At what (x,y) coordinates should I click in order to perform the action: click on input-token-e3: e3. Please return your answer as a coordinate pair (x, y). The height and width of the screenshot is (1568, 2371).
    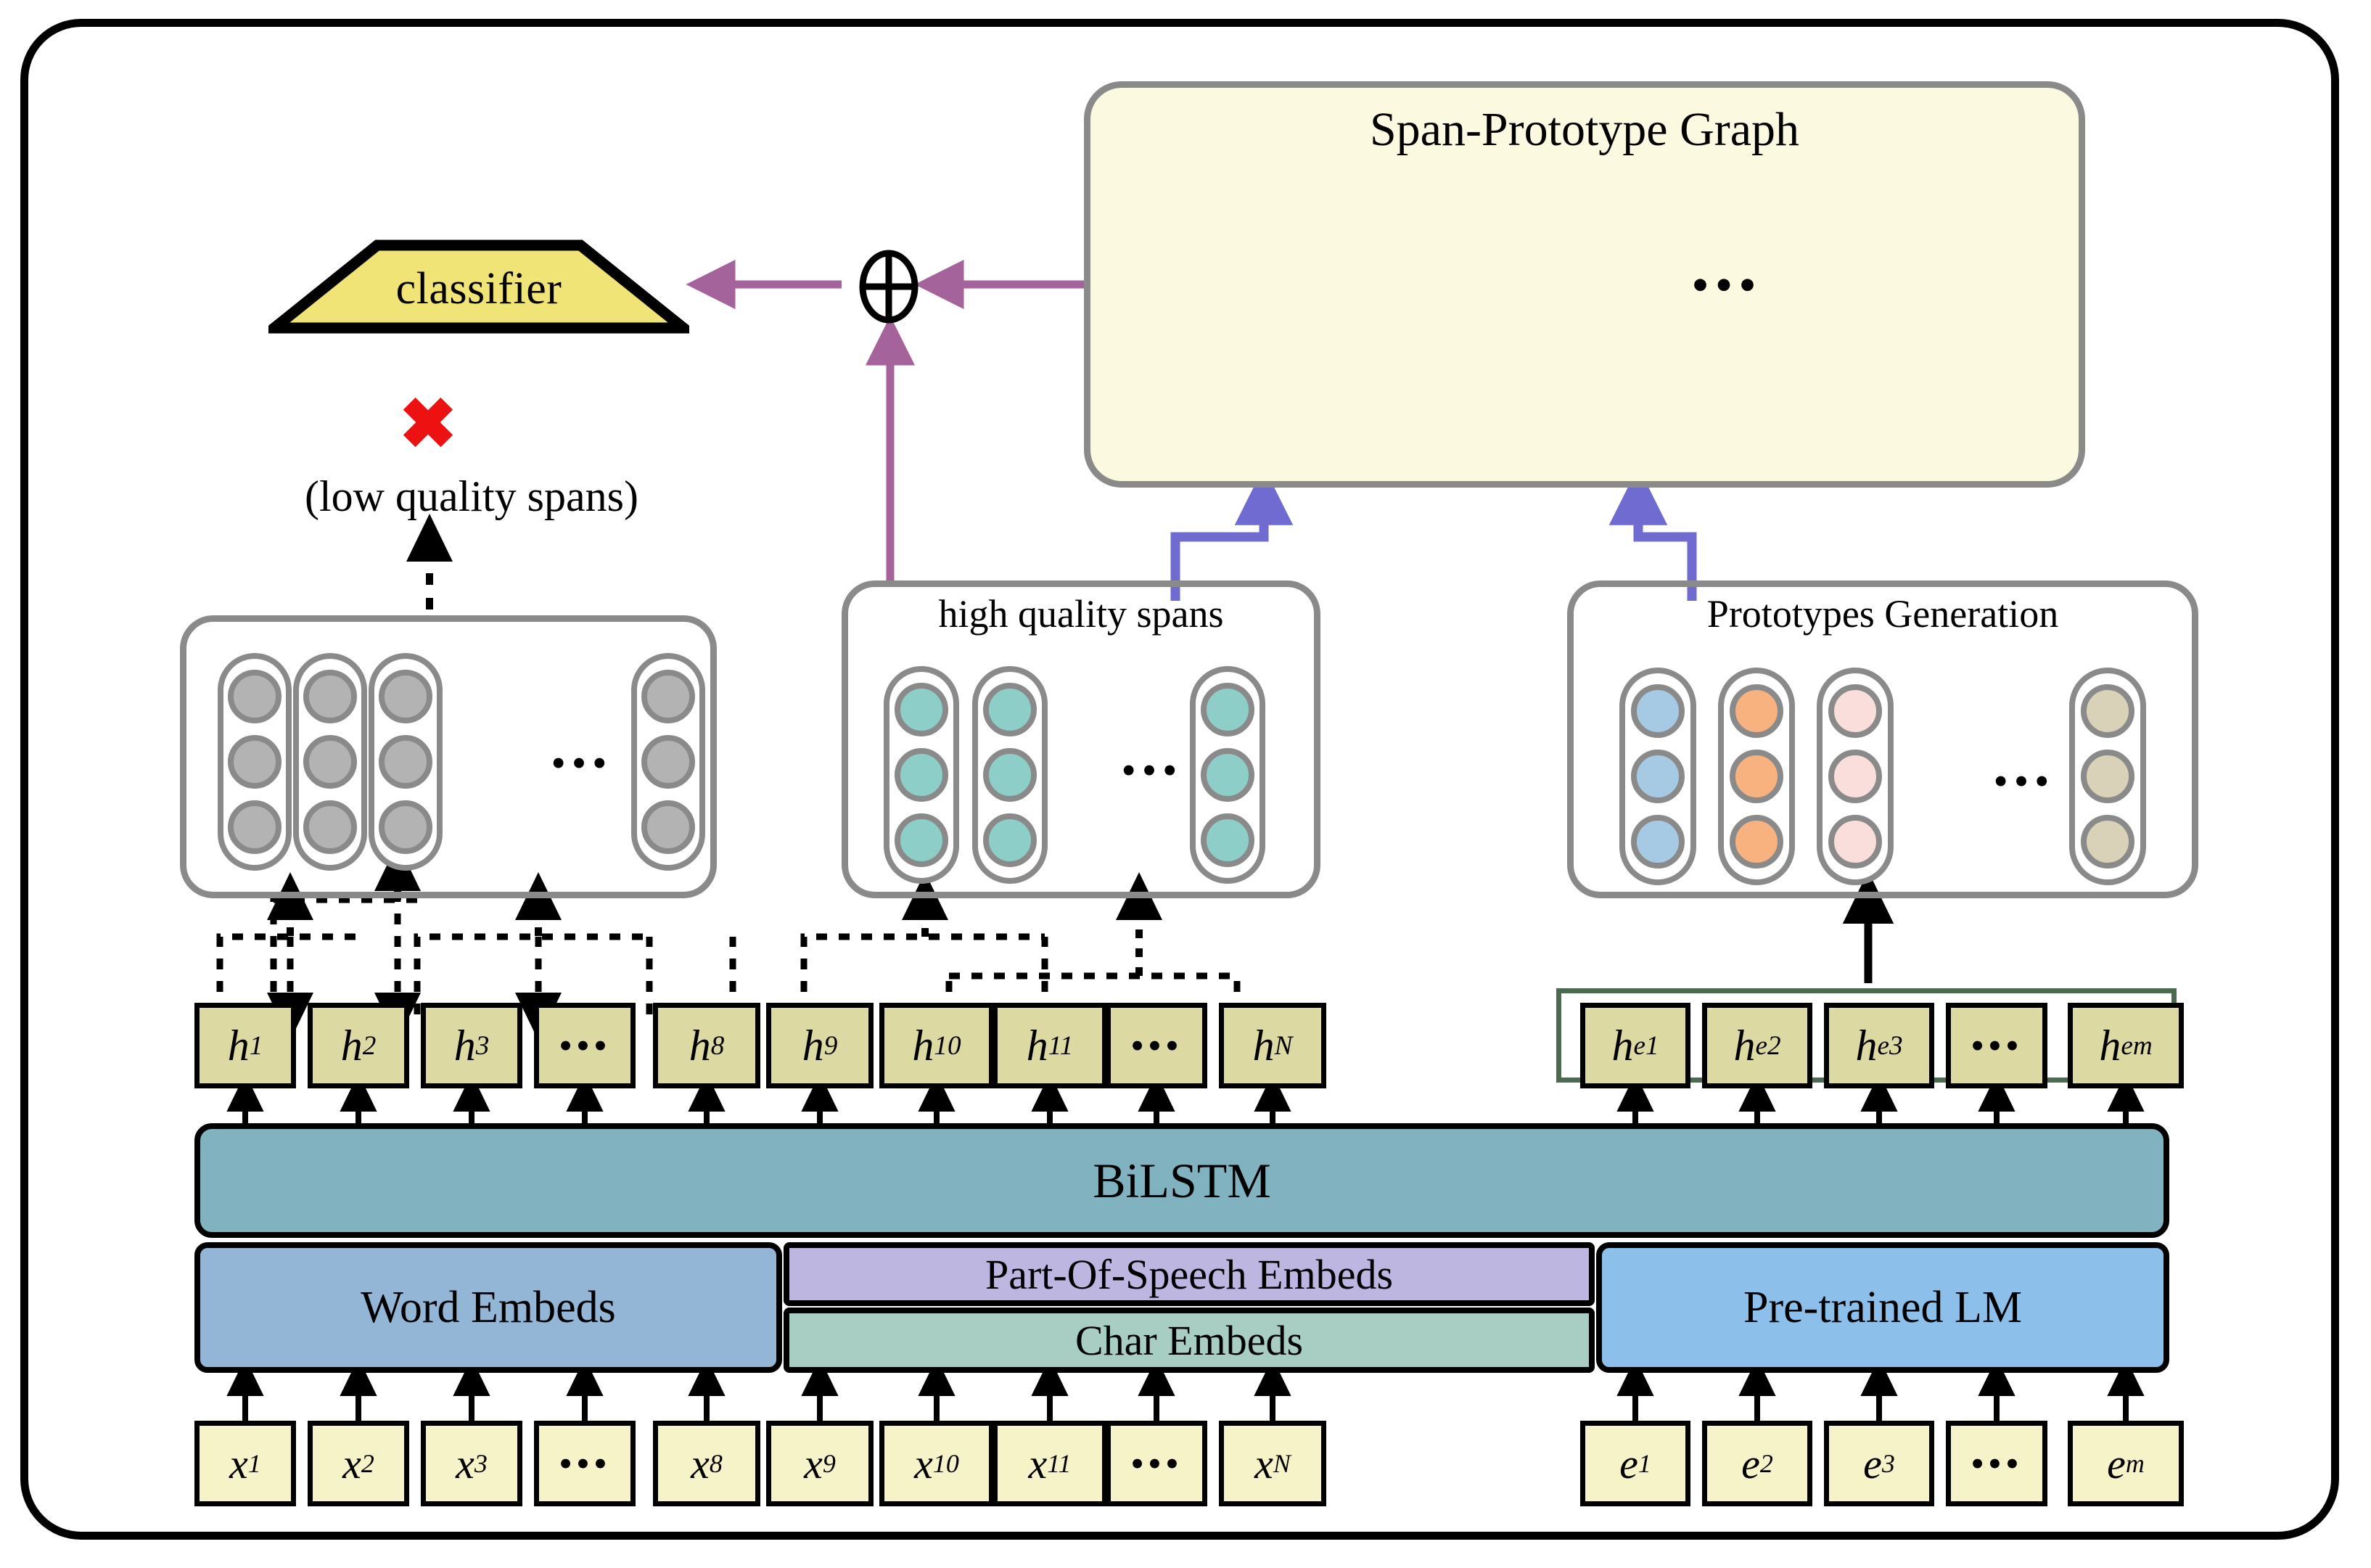
    Looking at the image, I should click on (1879, 1463).